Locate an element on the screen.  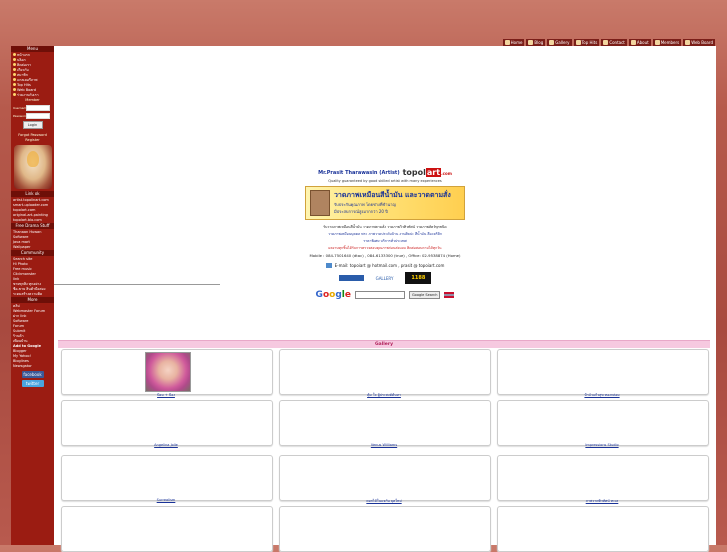
gallery-caption: Angelina Jolie is located at coordinates (166, 445).